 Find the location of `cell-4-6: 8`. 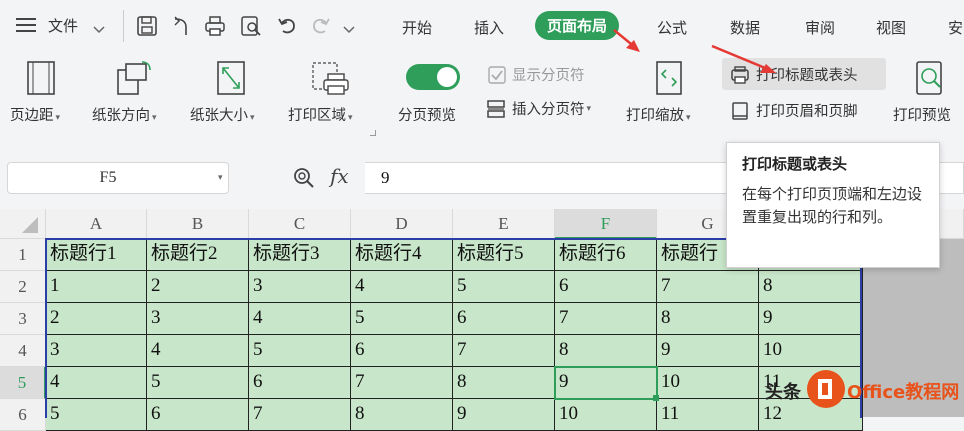

cell-4-6: 8 is located at coordinates (606, 351).